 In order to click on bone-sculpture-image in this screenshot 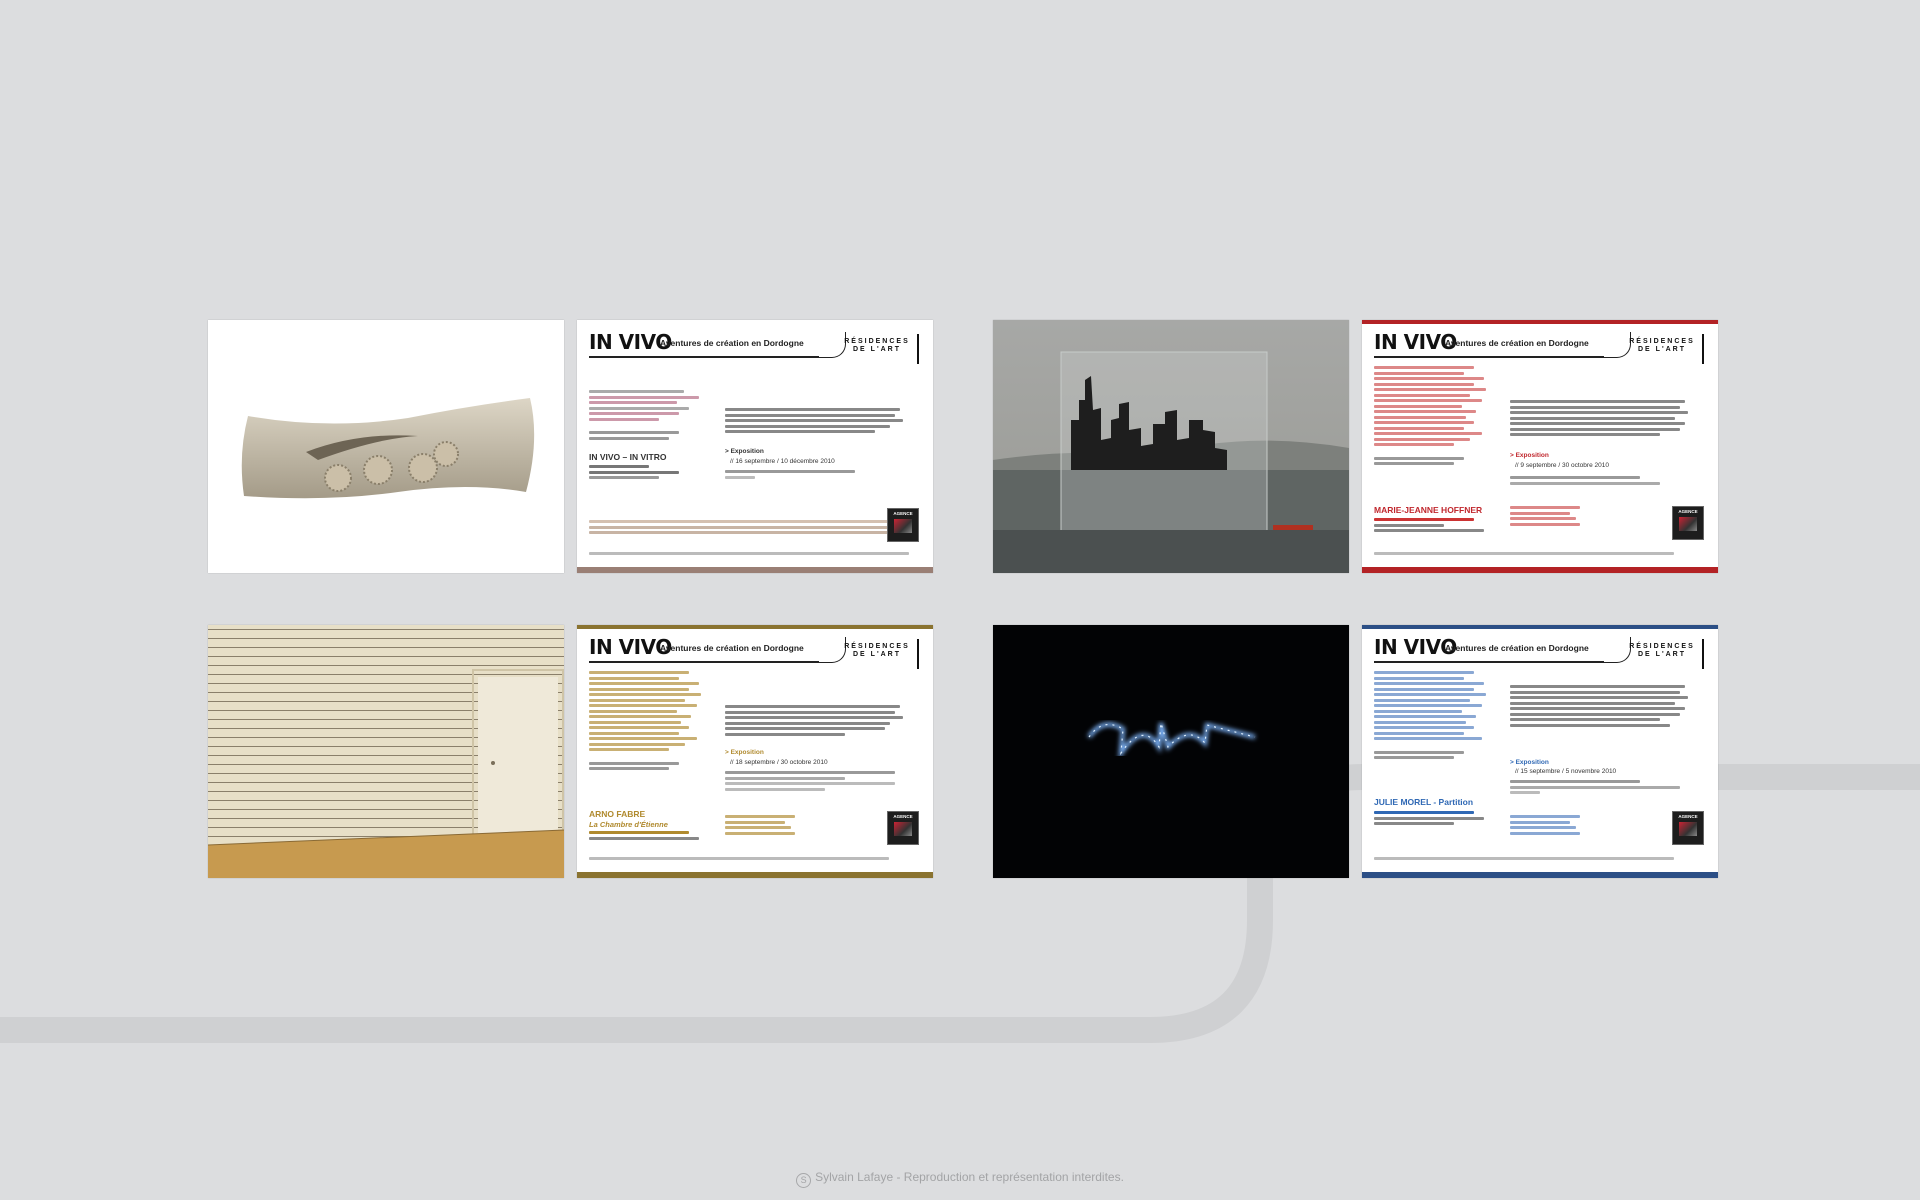, I will do `click(388, 448)`.